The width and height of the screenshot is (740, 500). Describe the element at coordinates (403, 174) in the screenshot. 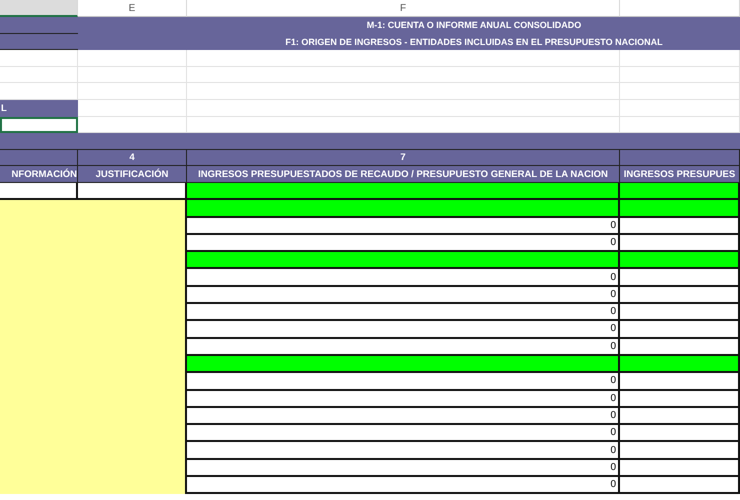

I see `column-title: INGRESOS PRESUPUESTADOS DE RECAUDO / PRESUPUESTO GENERAL DE LA NACION` at that location.